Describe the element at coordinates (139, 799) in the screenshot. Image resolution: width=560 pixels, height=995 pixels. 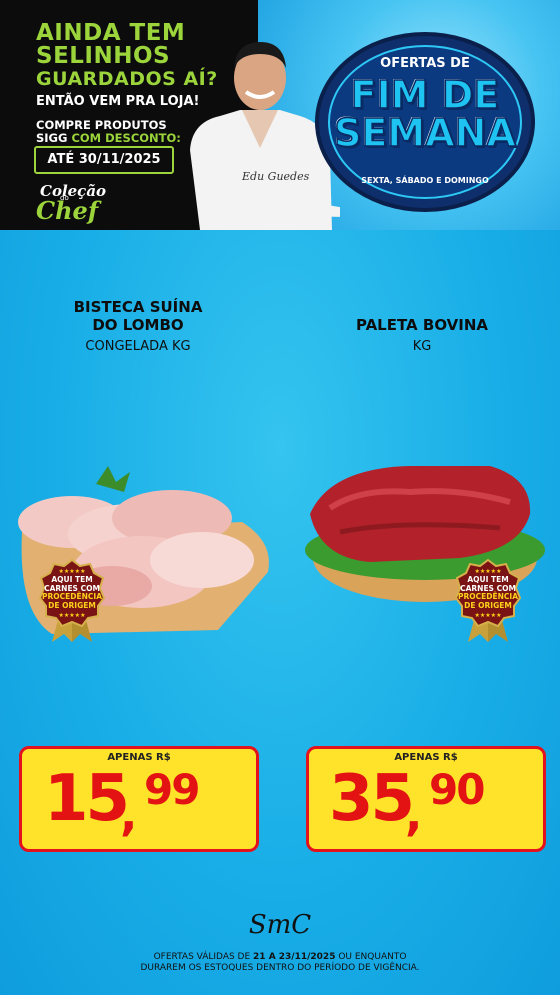
I see `price-tag: APENAS R$ 15 , 99` at that location.